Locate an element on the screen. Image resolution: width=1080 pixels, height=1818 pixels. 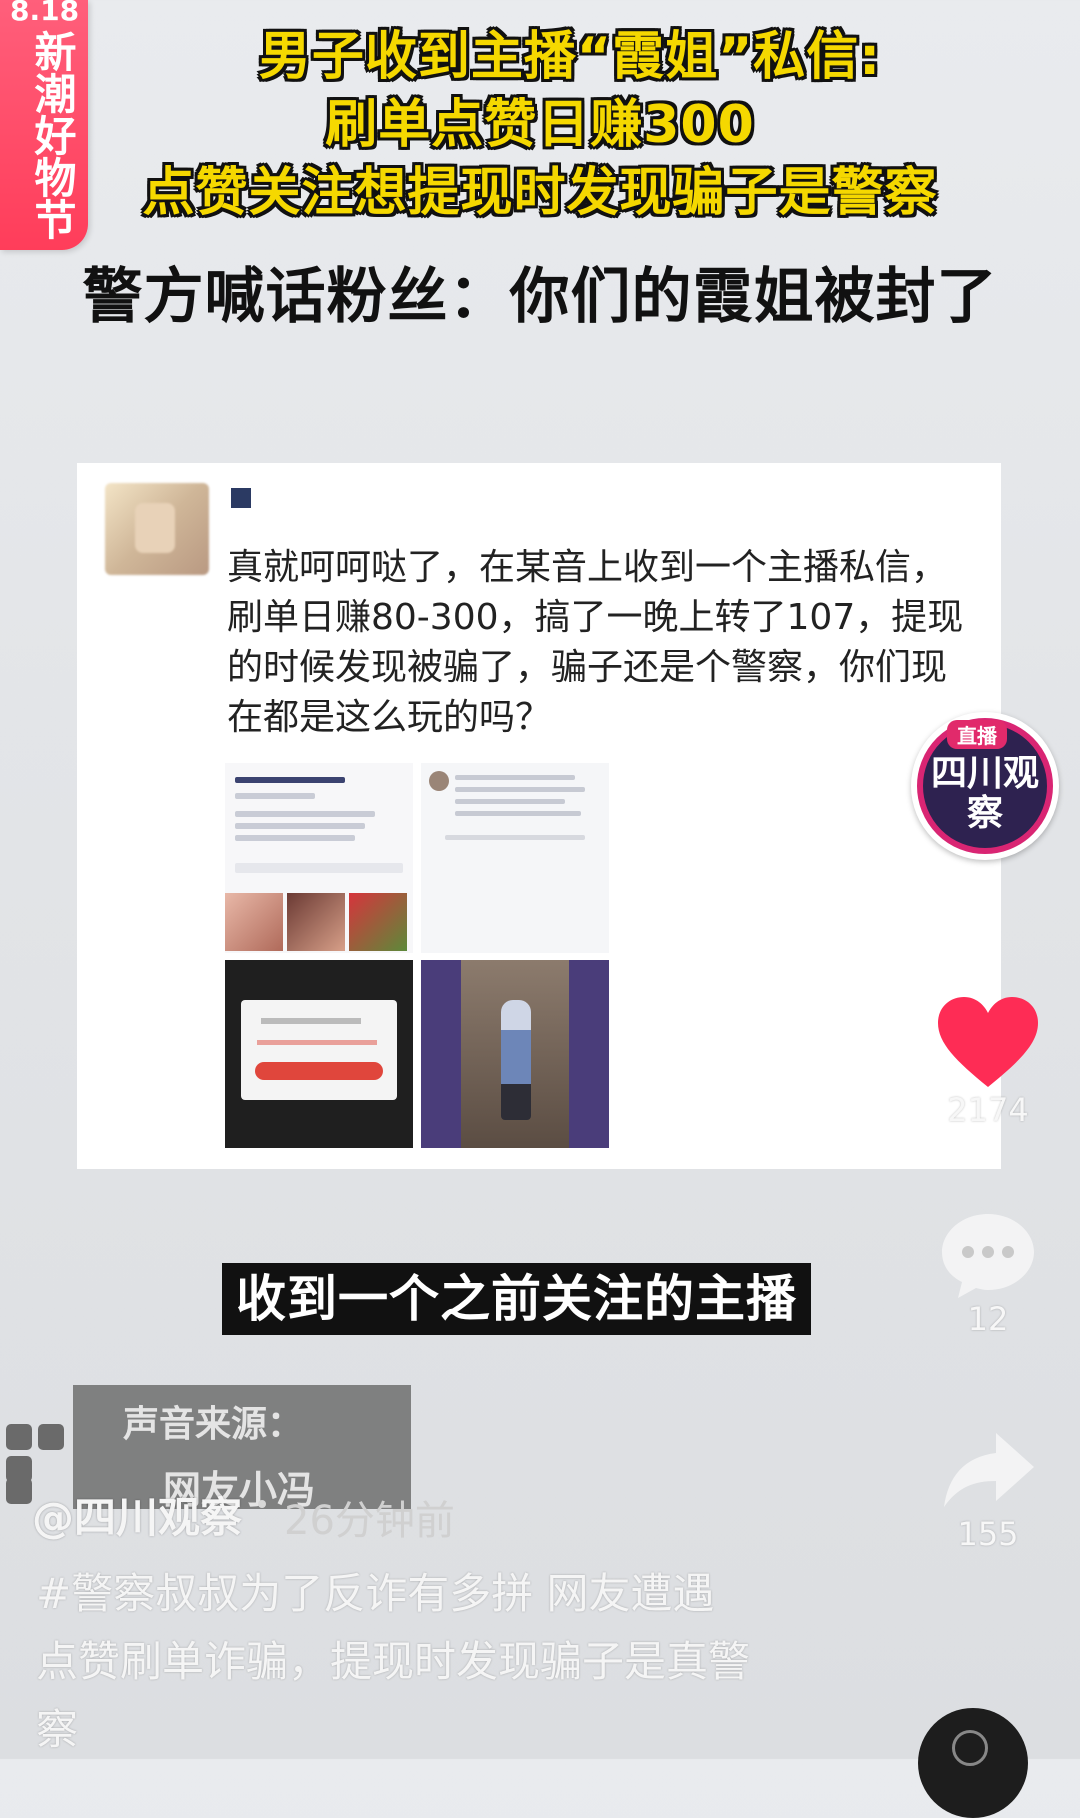
post-image-profile is located at coordinates (319, 858).